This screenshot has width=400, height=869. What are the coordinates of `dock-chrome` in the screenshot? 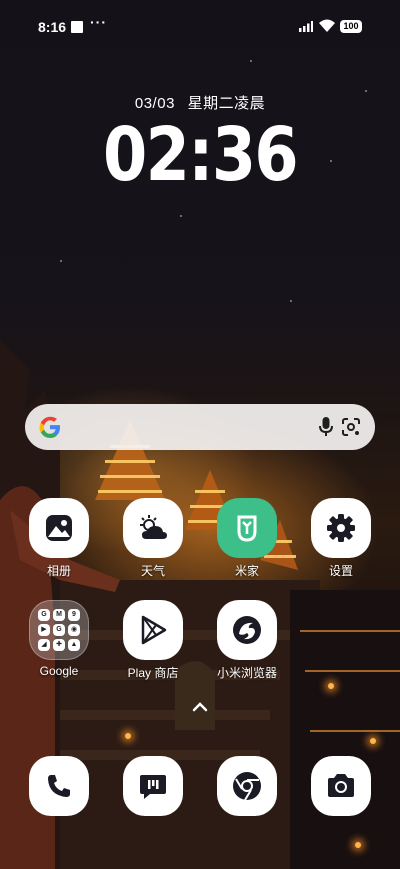 It's located at (247, 786).